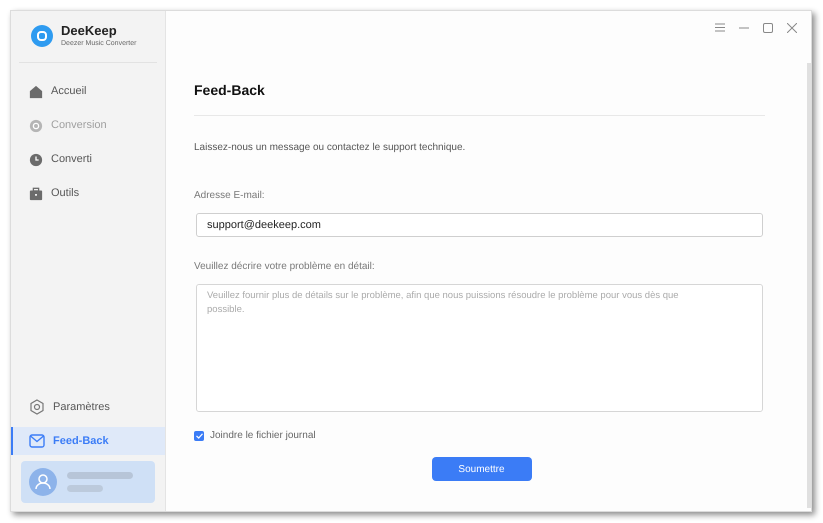 The height and width of the screenshot is (523, 823). I want to click on app-logo-icon, so click(42, 36).